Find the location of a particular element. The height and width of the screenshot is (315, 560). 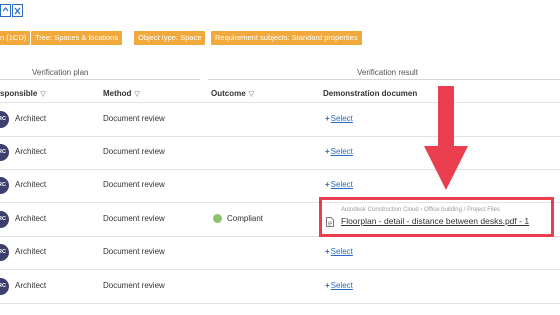

excel-export-icon is located at coordinates (17, 10).